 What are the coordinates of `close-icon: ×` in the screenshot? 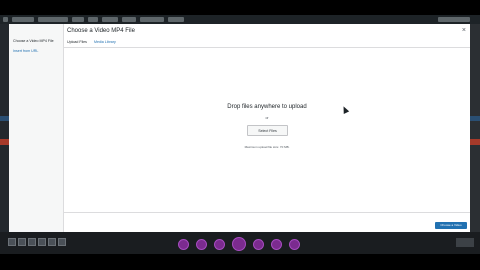 It's located at (464, 30).